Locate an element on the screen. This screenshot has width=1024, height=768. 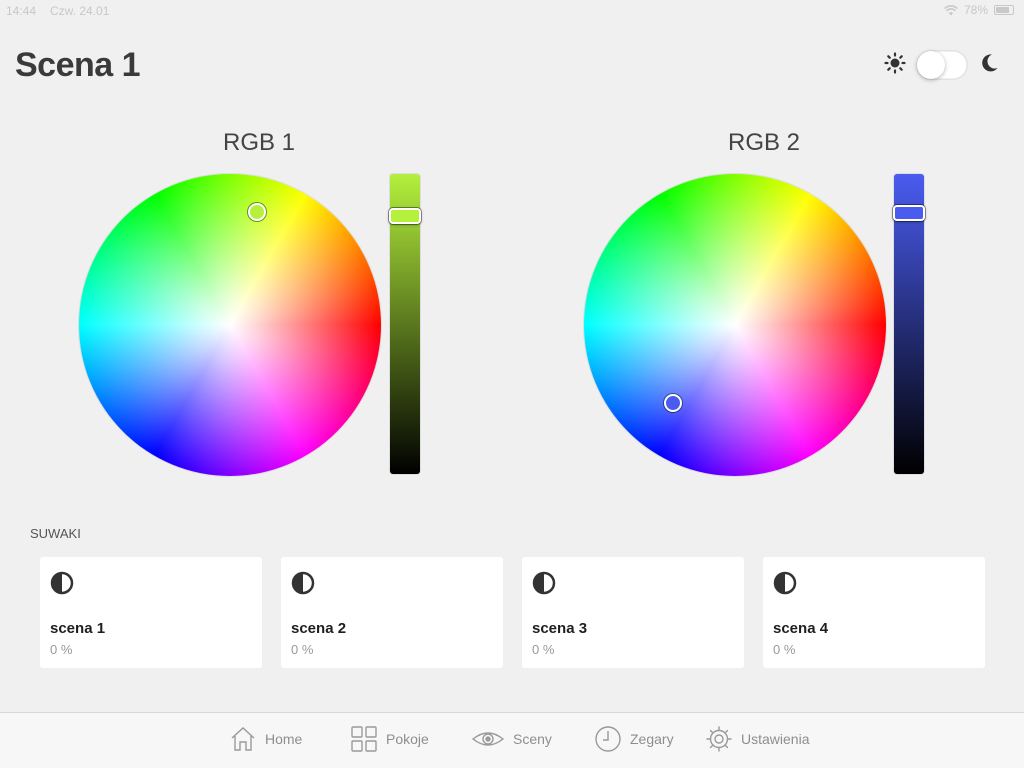
theme-toggle-group is located at coordinates (942, 65).